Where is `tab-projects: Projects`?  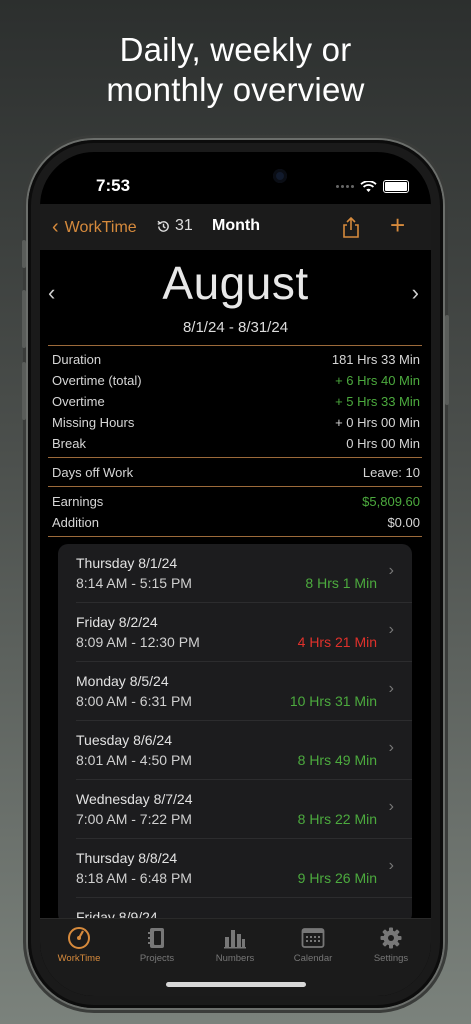 tab-projects: Projects is located at coordinates (157, 944).